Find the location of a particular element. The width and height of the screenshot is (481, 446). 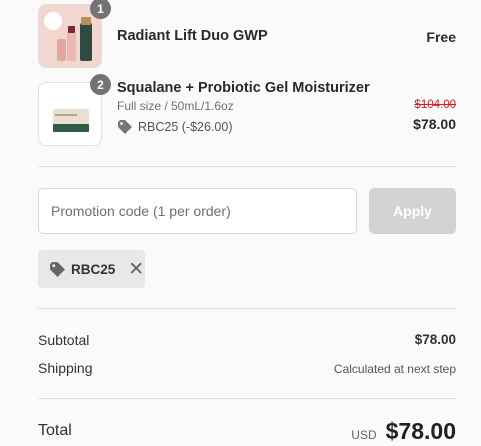

currency-code: USD is located at coordinates (364, 435).